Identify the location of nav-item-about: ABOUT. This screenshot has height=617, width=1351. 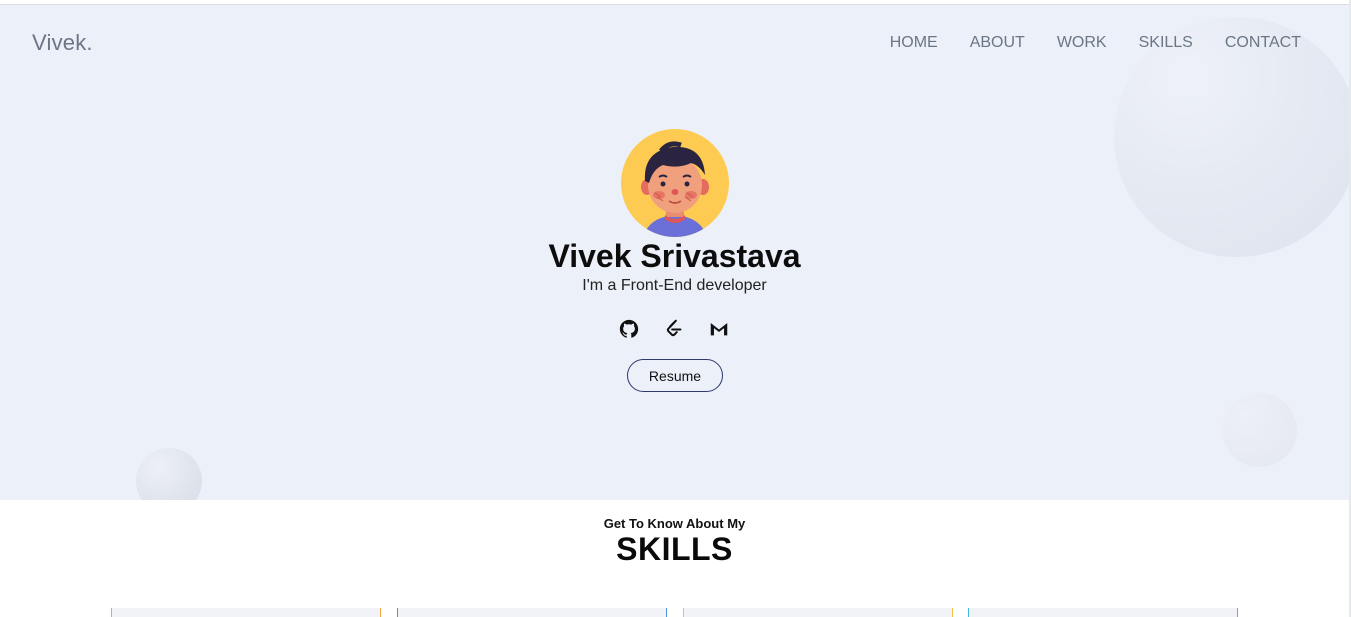
(997, 43).